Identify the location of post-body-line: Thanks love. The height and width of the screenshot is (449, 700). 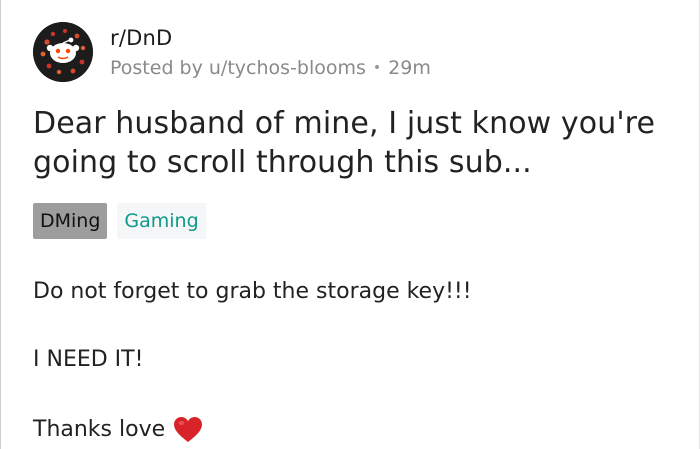
(99, 429).